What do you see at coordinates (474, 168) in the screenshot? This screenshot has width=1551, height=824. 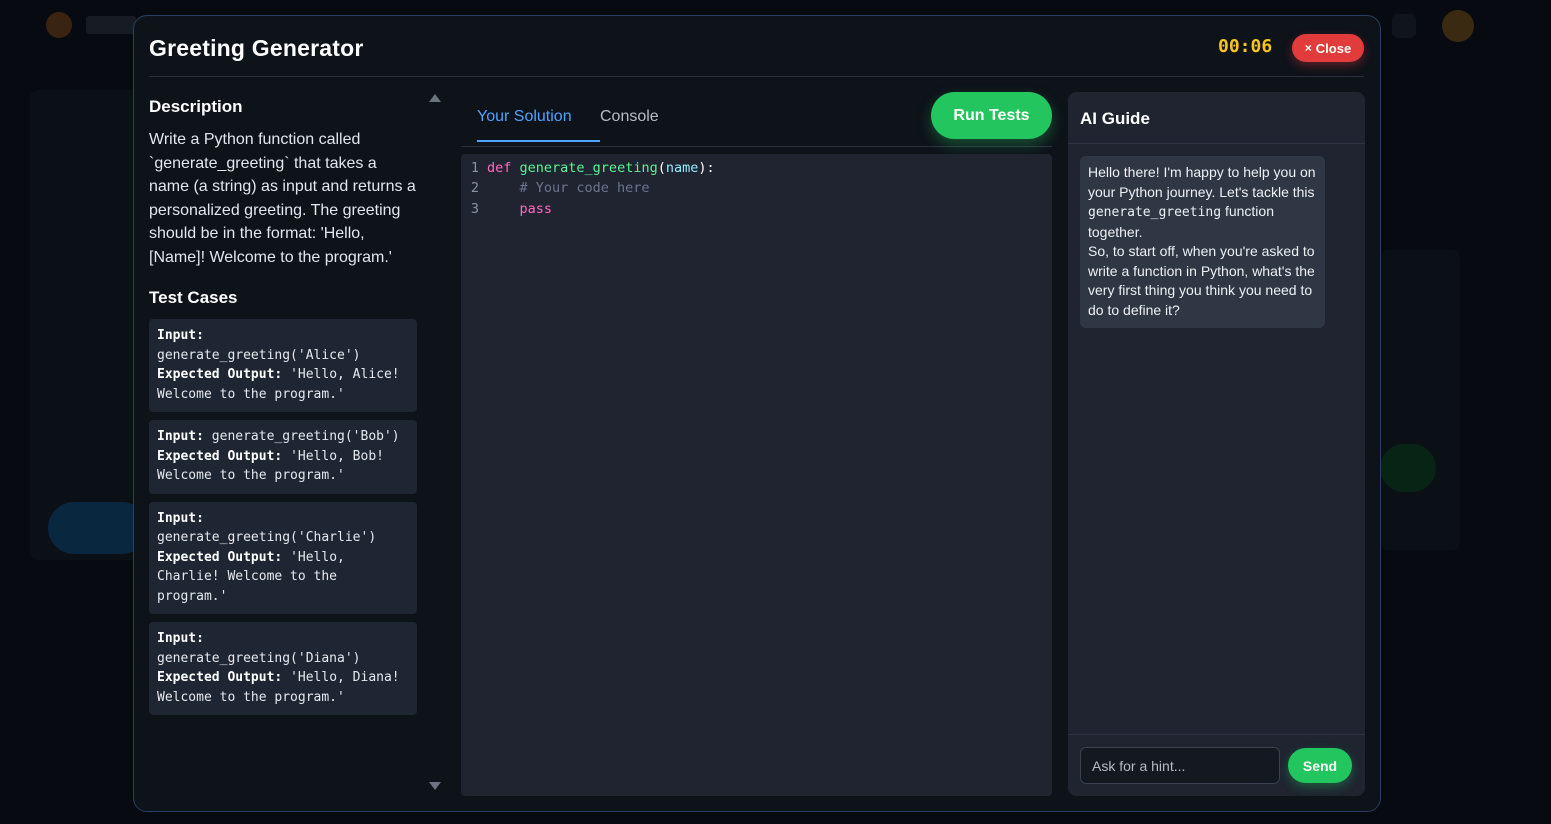 I see `line-number: 1` at bounding box center [474, 168].